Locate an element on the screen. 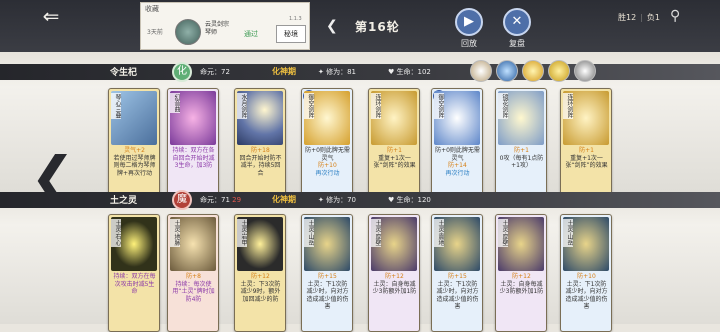  card-text: 防+10 土灵：下1次防减少时，向对方造成减少值的伤害 is located at coordinates (586, 291).